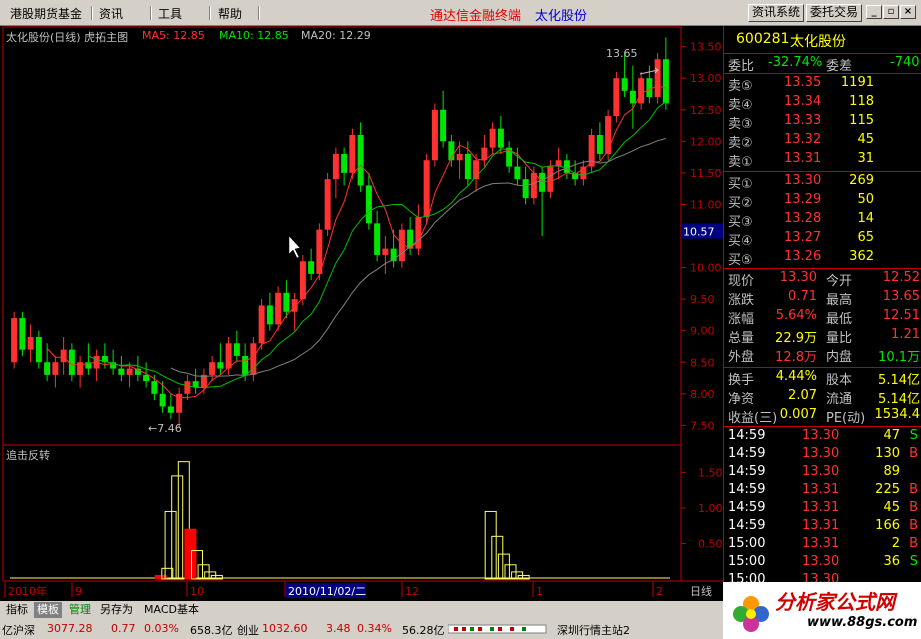  Describe the element at coordinates (741, 338) in the screenshot. I see `stat-label: 总量` at that location.